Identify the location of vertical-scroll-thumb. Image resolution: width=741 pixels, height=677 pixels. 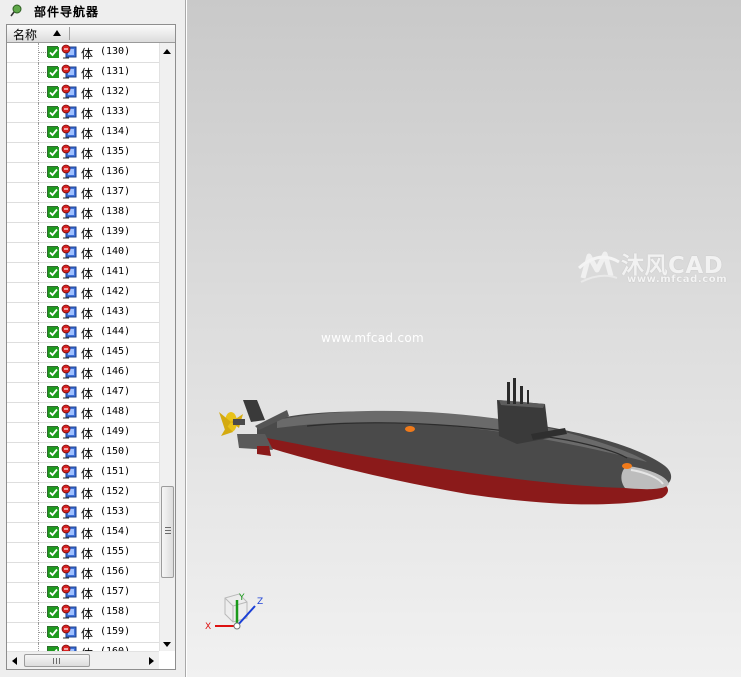
(167, 532).